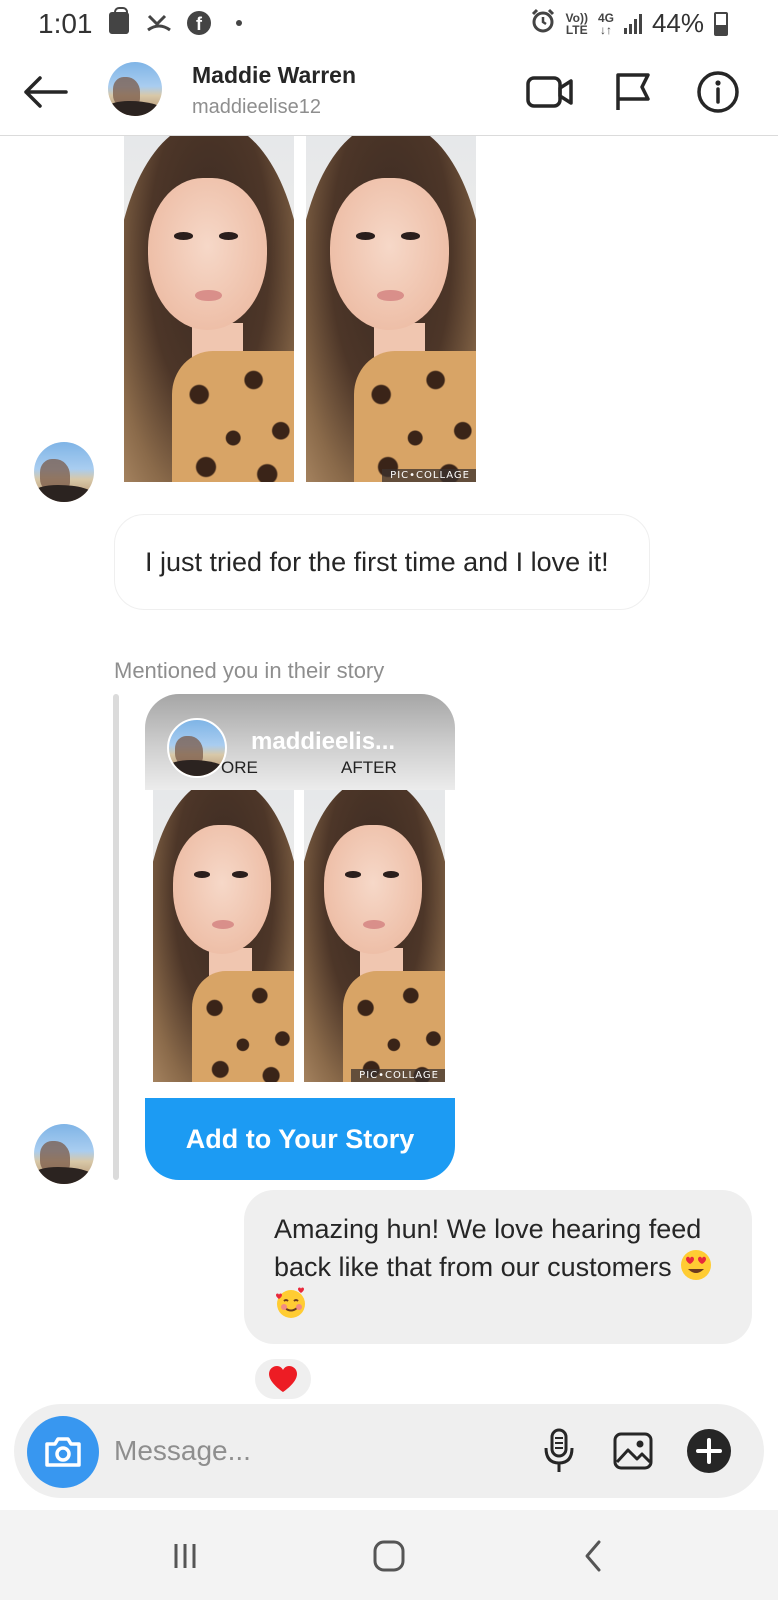 This screenshot has width=778, height=1600. I want to click on heart-reaction-icon, so click(283, 1379).